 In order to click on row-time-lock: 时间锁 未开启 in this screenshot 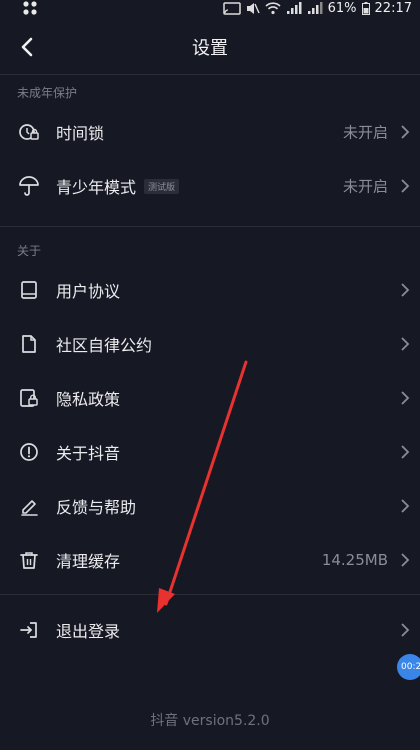, I will do `click(210, 132)`.